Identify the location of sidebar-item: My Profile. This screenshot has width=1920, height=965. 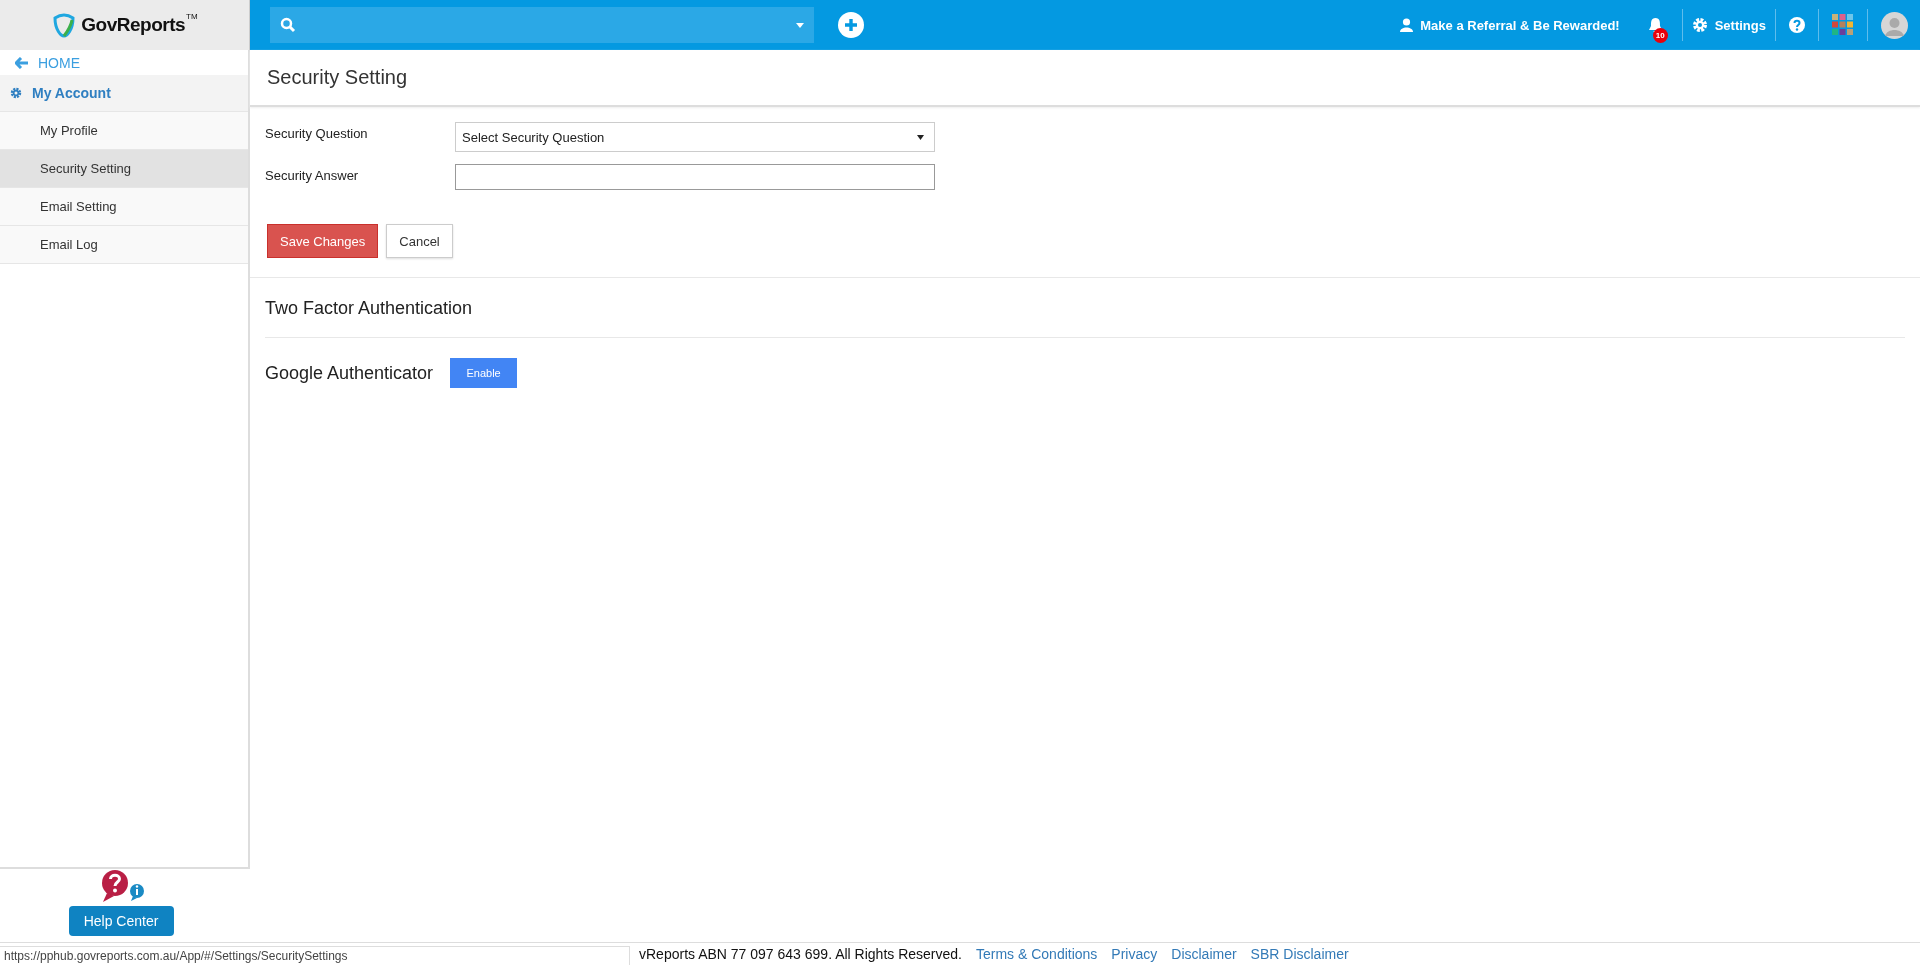
(124, 131).